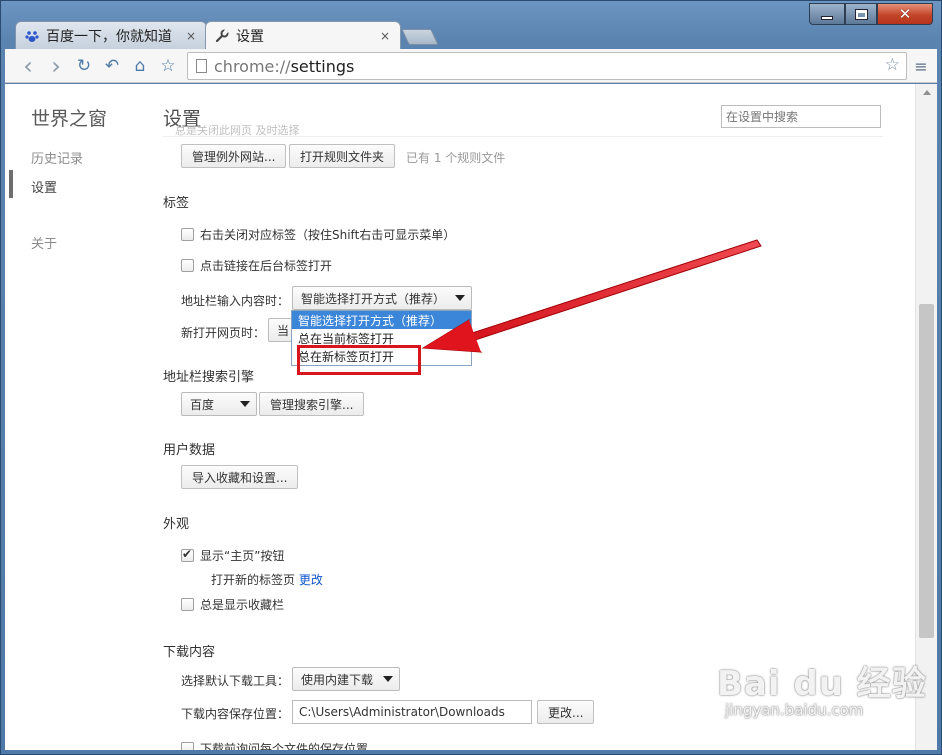 The image size is (942, 755). I want to click on always-bookmarks-label: 总是显示收藏栏, so click(242, 605).